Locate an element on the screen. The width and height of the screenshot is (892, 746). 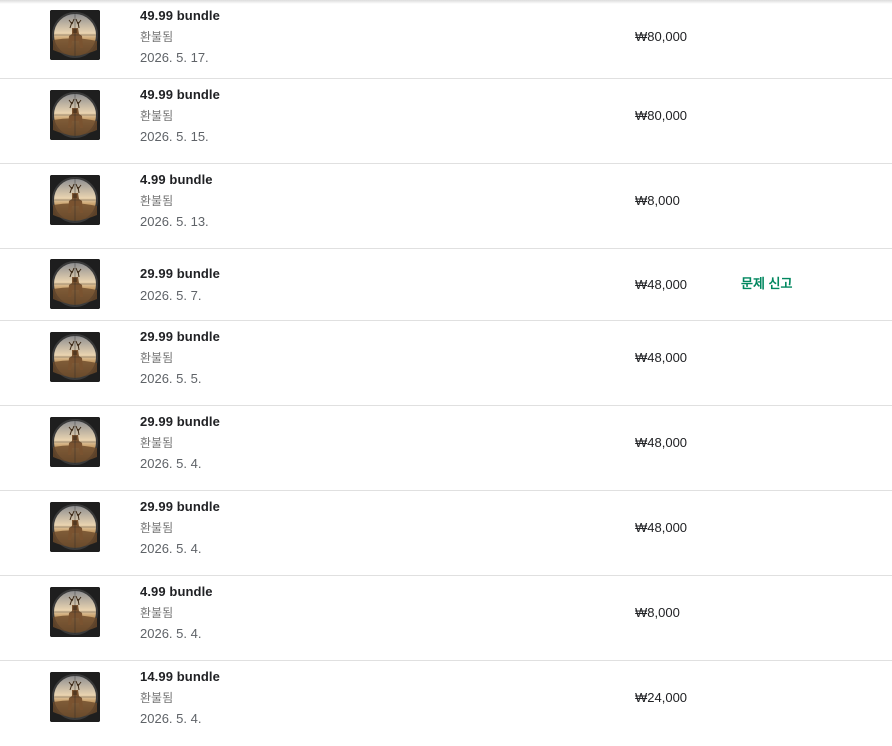
order-info: 4.99 bundle 환불됨 2026. 5. 4. is located at coordinates (176, 613).